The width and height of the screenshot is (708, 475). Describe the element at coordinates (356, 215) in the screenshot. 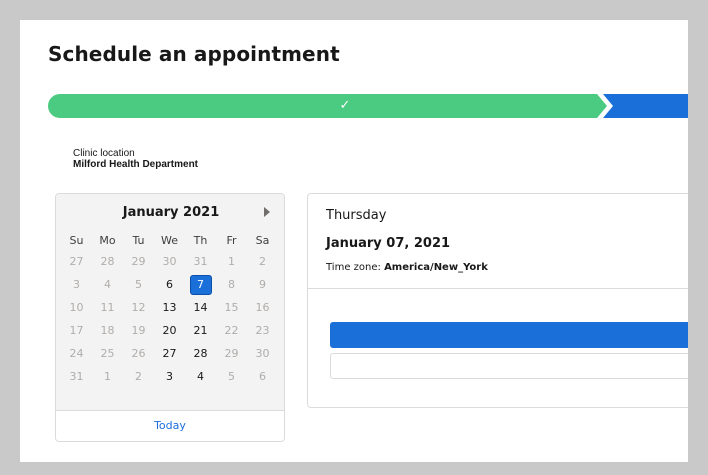

I see `selected-weekday: Thursday` at that location.